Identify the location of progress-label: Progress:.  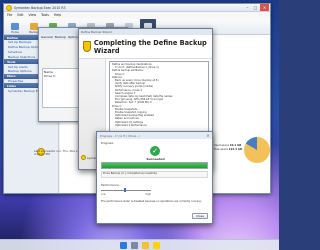
(107, 143).